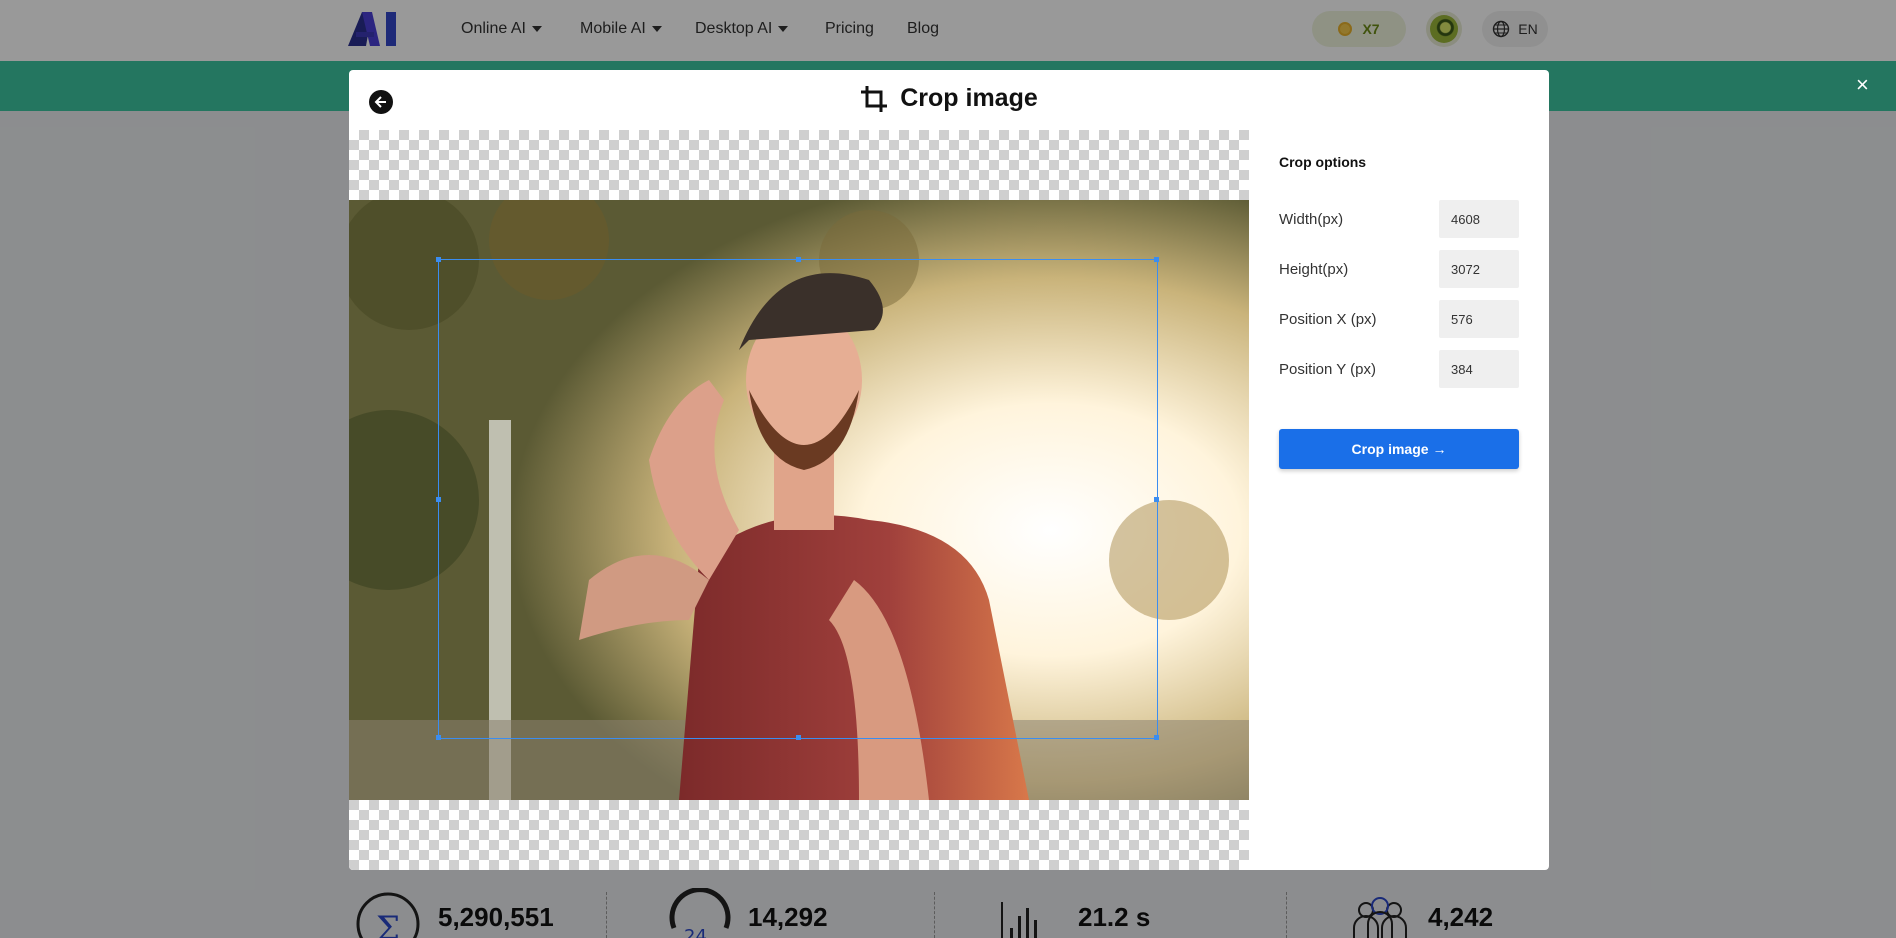 This screenshot has width=1896, height=938. I want to click on modal-title-text: Crop image, so click(969, 98).